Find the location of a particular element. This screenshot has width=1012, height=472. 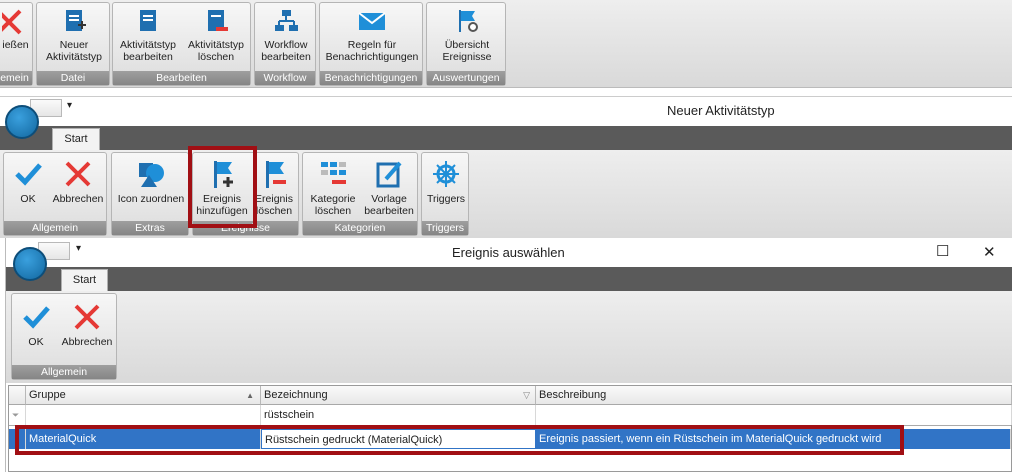

window1-title: Neuer Aktivitätstyp is located at coordinates (721, 110).